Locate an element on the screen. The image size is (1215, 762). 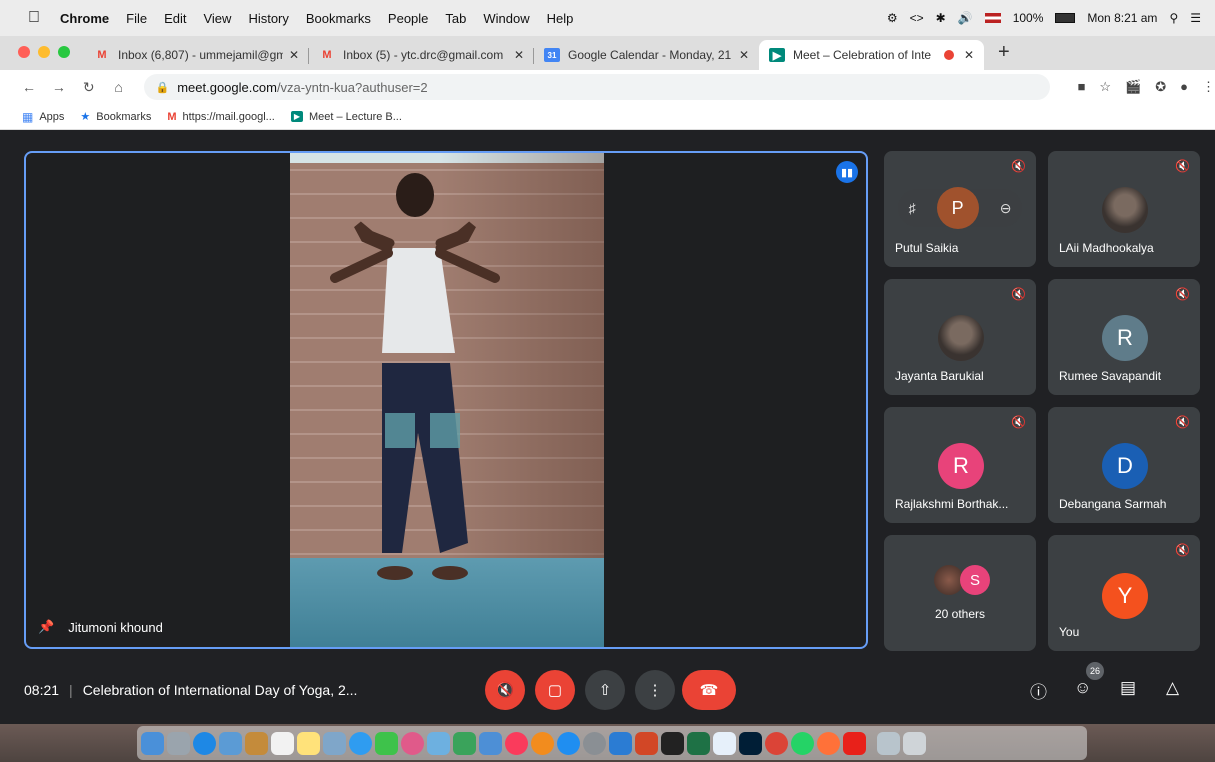
firefox-icon is located at coordinates (828, 743).